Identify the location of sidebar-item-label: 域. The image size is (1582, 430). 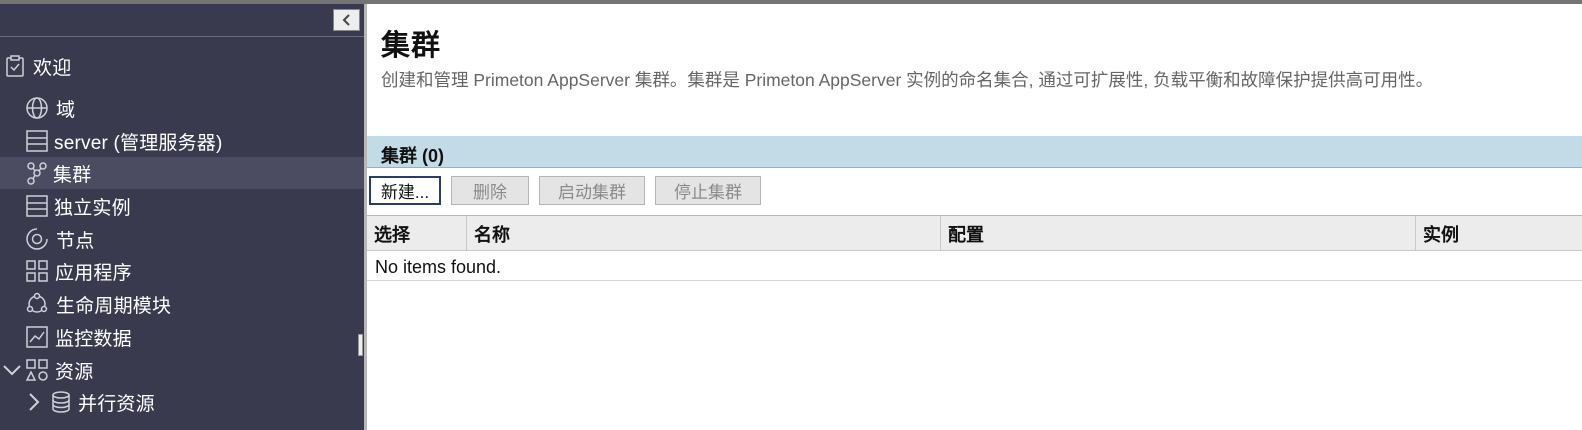
(66, 110).